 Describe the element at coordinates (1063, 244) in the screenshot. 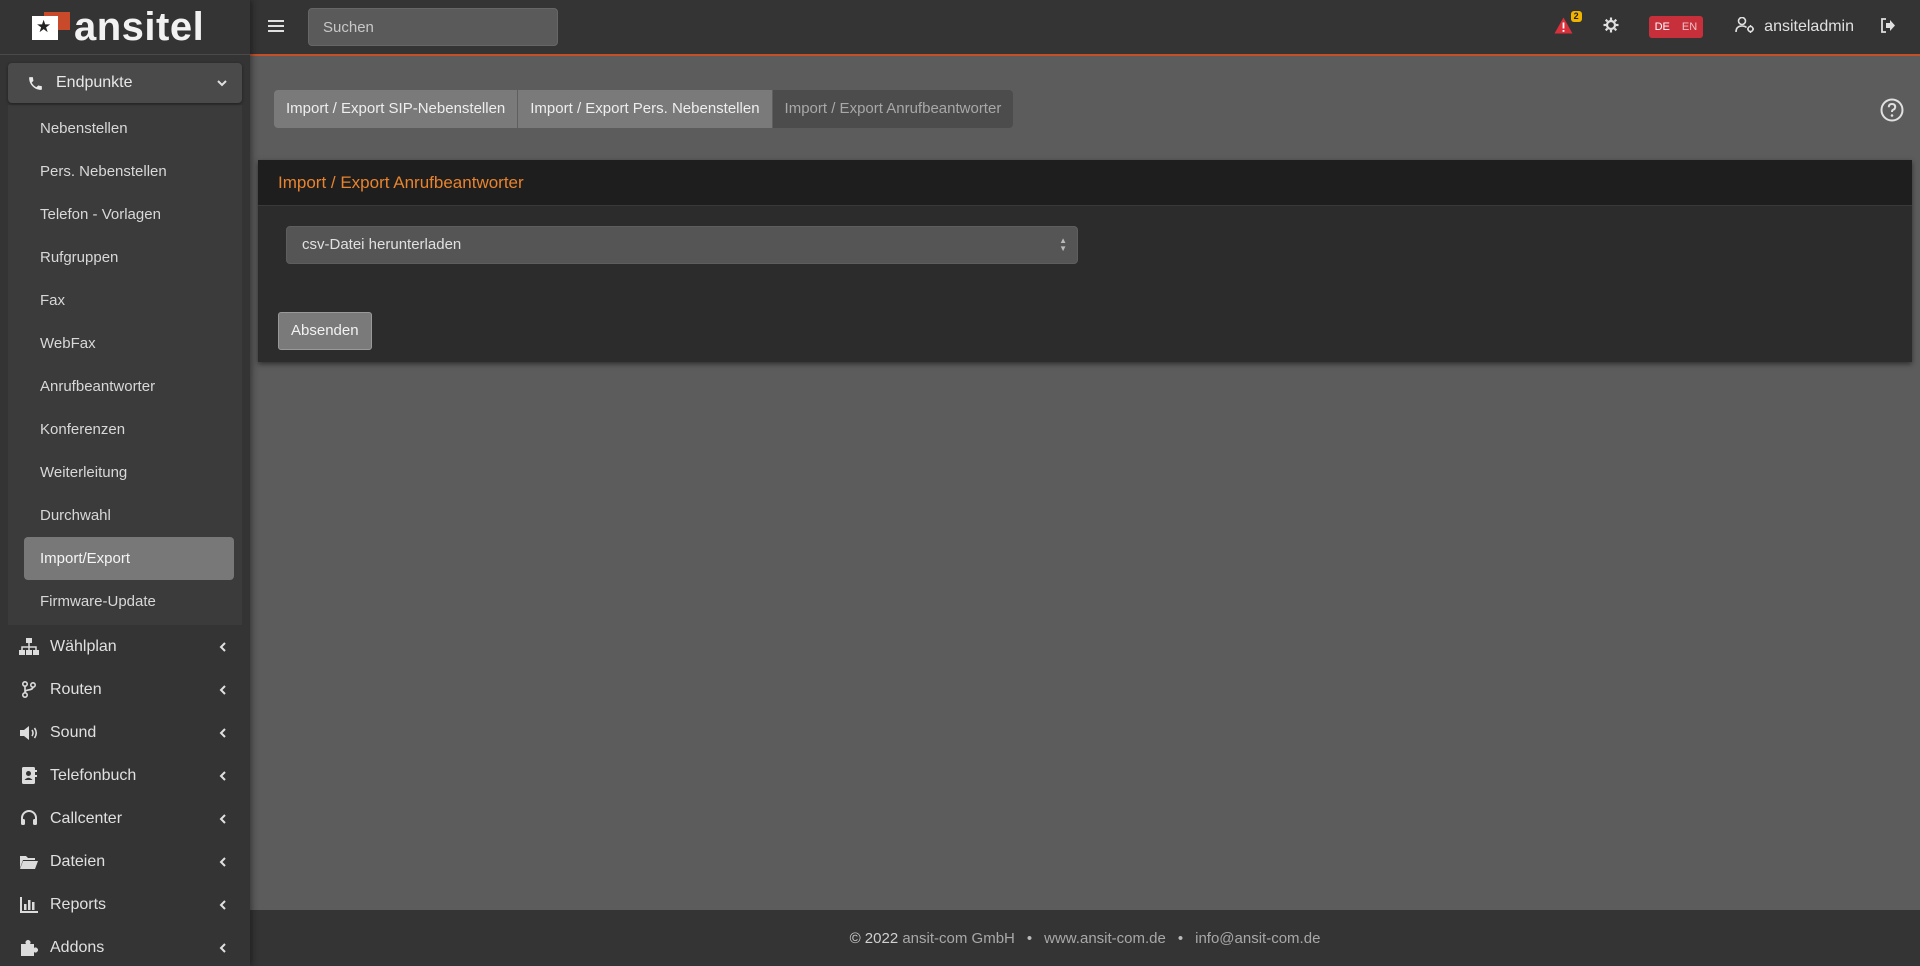

I see `select-arrows-icon: ▲ ▼` at that location.